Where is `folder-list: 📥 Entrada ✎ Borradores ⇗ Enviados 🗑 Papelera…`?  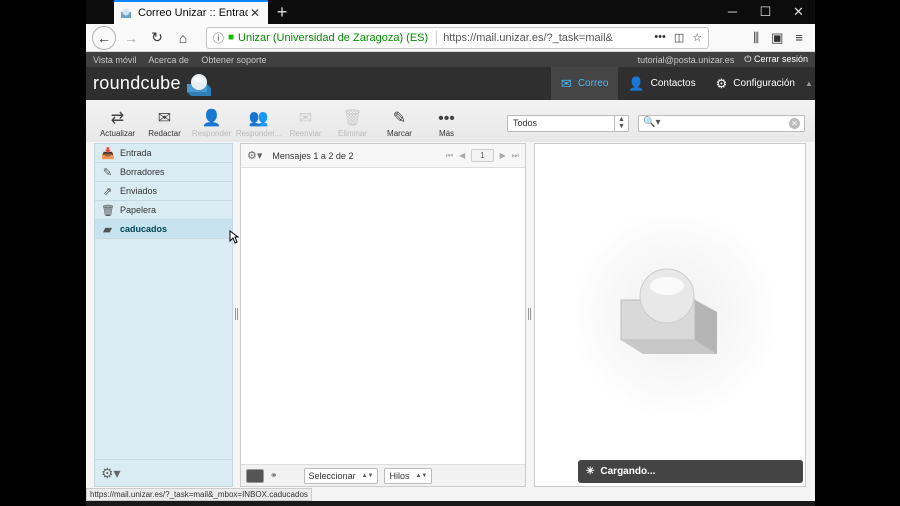 folder-list: 📥 Entrada ✎ Borradores ⇗ Enviados 🗑 Papelera… is located at coordinates (163, 315).